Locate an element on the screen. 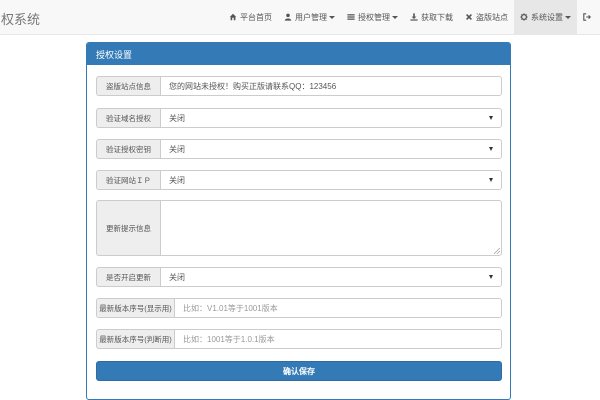  nav-item-auth: 授权管理 is located at coordinates (372, 17).